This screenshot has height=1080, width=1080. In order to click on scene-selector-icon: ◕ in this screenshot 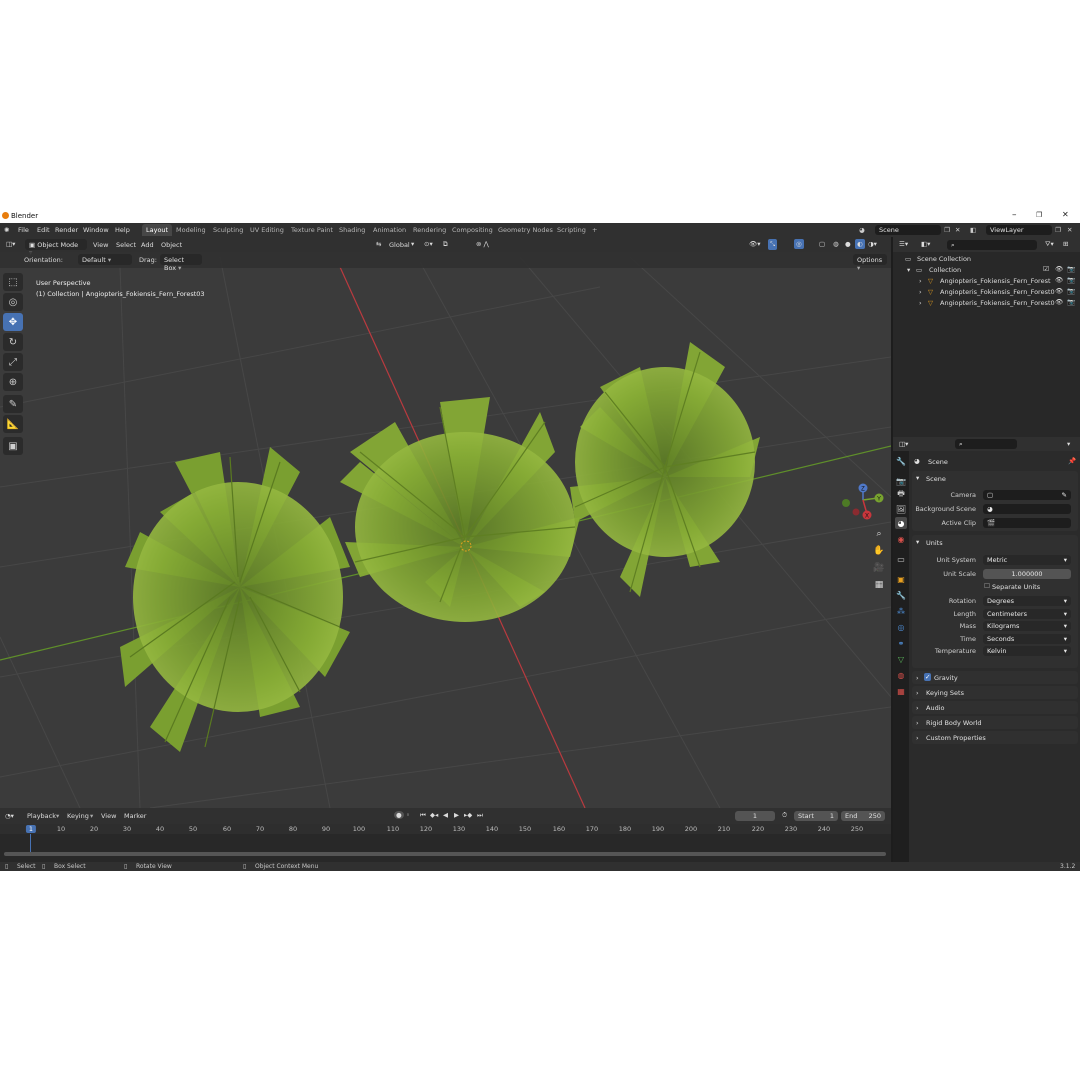, I will do `click(862, 230)`.